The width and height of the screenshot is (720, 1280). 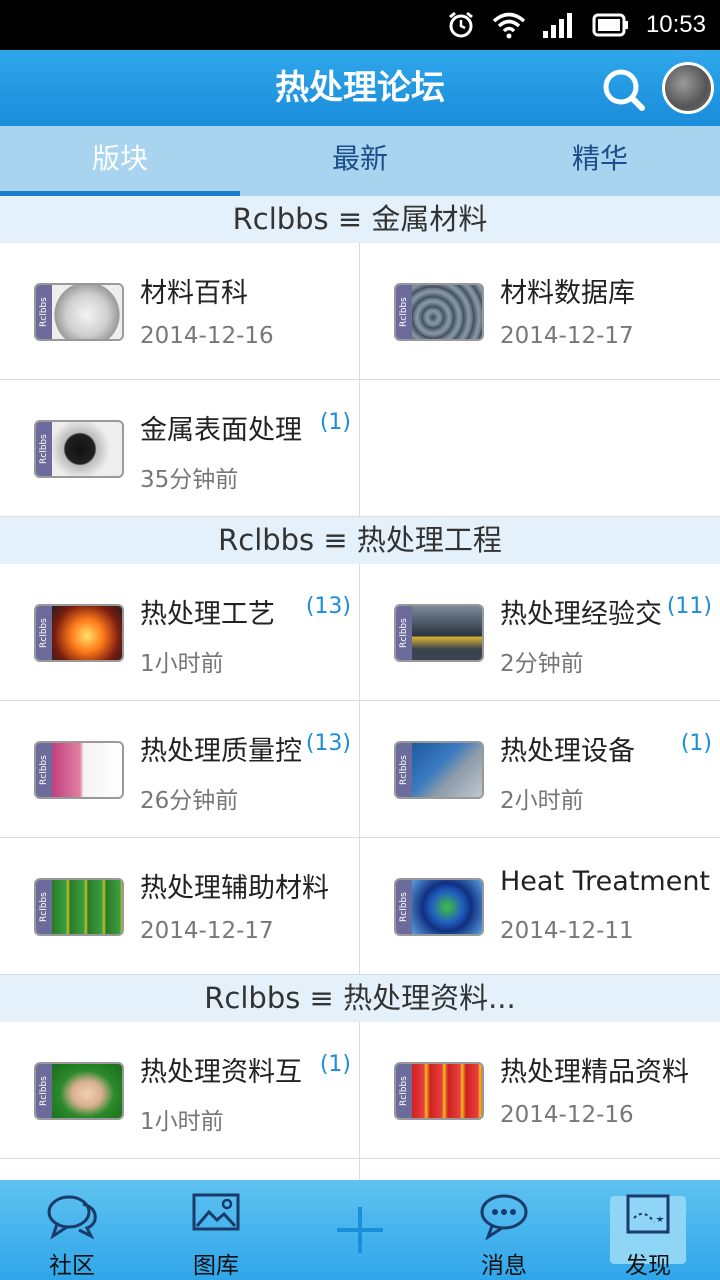 What do you see at coordinates (623, 89) in the screenshot?
I see `search-icon` at bounding box center [623, 89].